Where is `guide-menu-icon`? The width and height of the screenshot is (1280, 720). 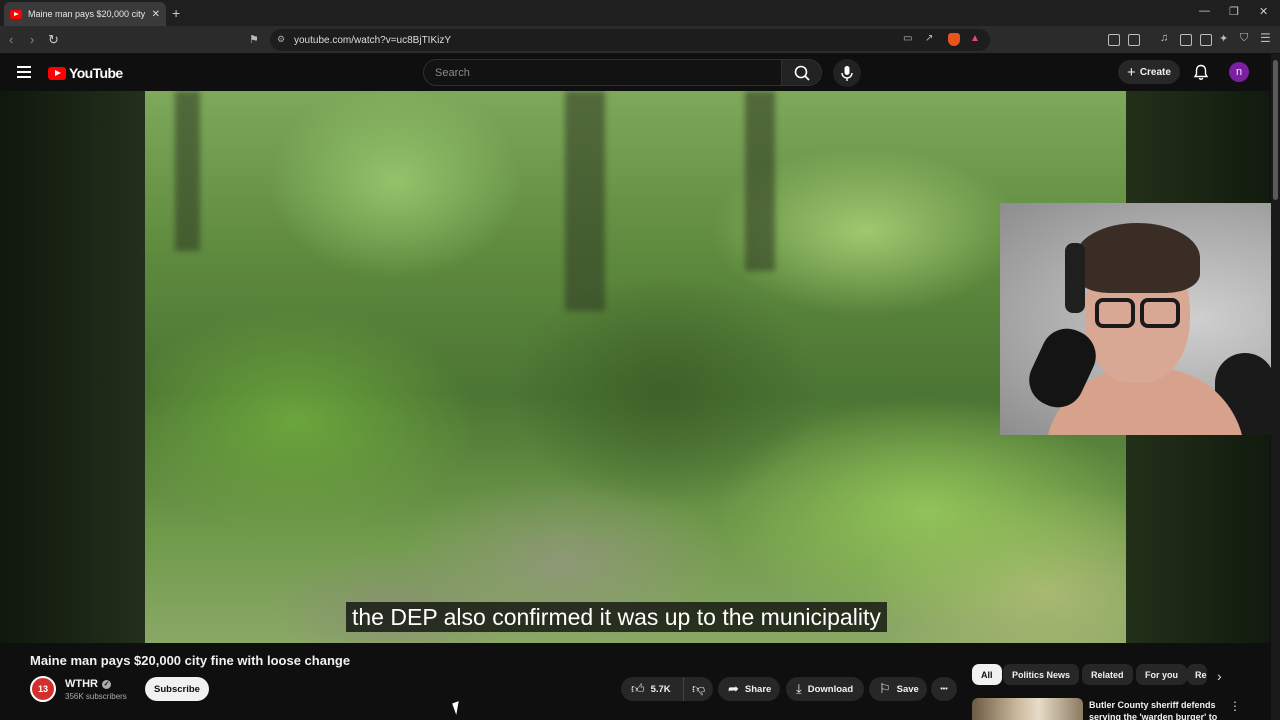 guide-menu-icon is located at coordinates (24, 72).